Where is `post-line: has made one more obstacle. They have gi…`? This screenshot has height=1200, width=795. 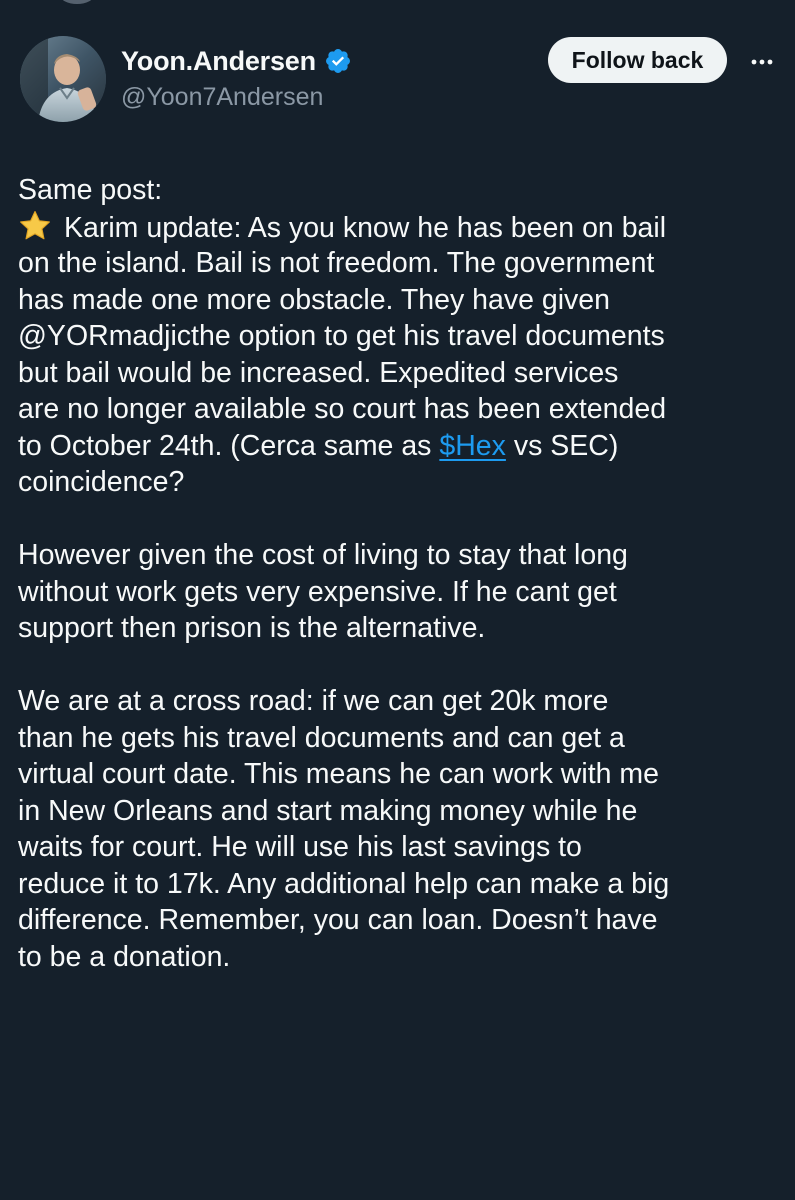
post-line: has made one more obstacle. They have gi… is located at coordinates (314, 299).